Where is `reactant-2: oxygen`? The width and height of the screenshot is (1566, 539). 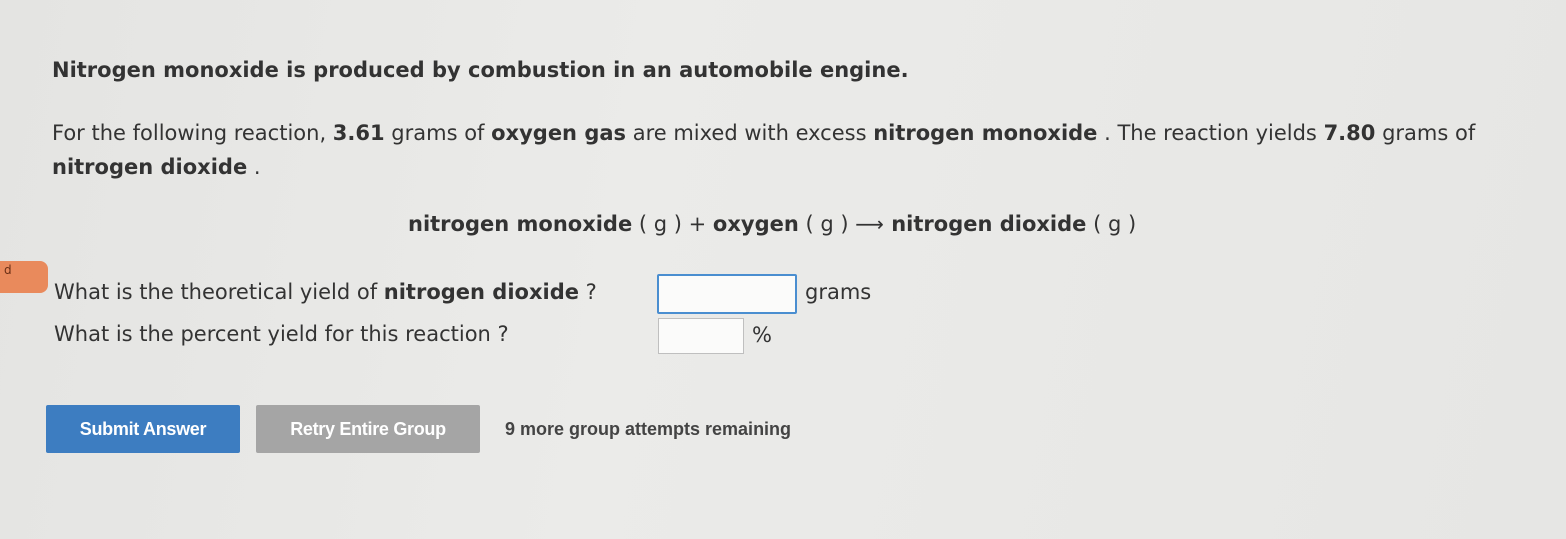
reactant-2: oxygen is located at coordinates (755, 224).